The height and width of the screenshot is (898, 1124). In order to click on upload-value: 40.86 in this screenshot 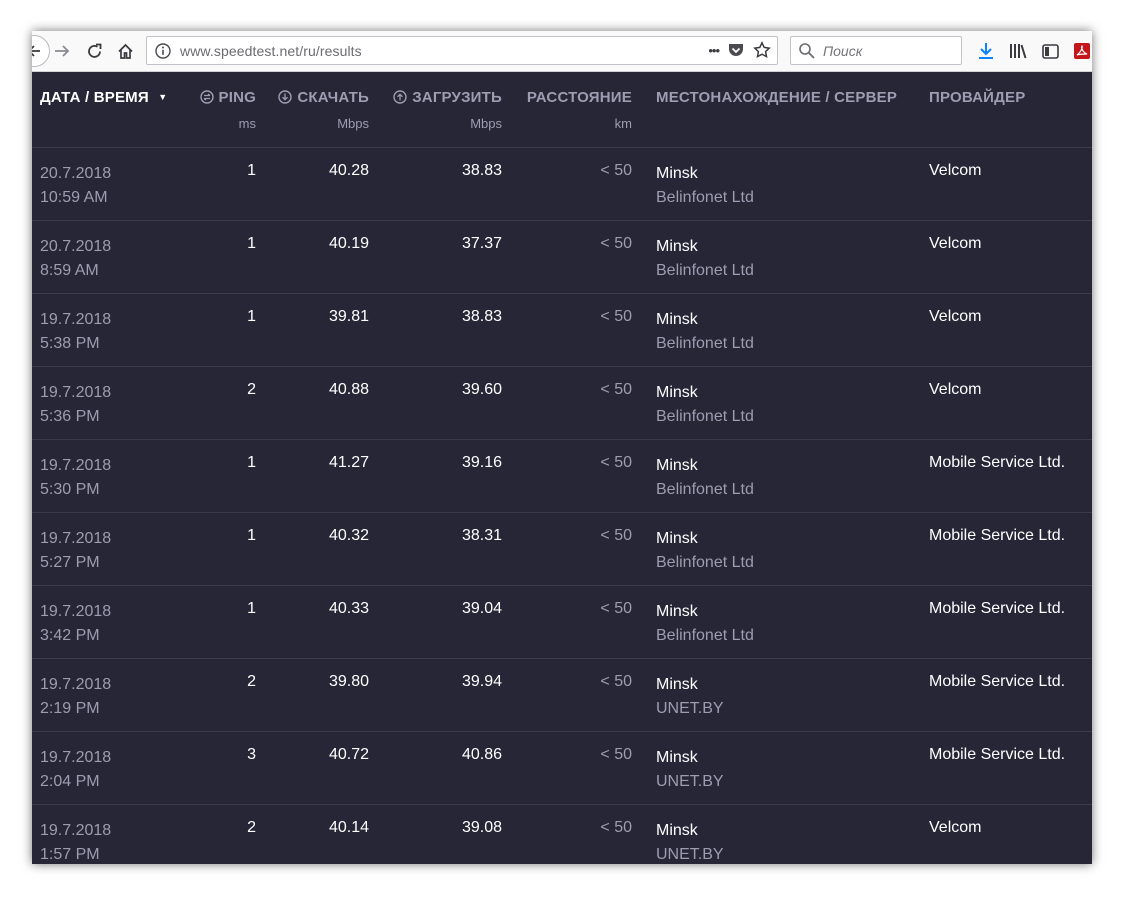, I will do `click(481, 754)`.